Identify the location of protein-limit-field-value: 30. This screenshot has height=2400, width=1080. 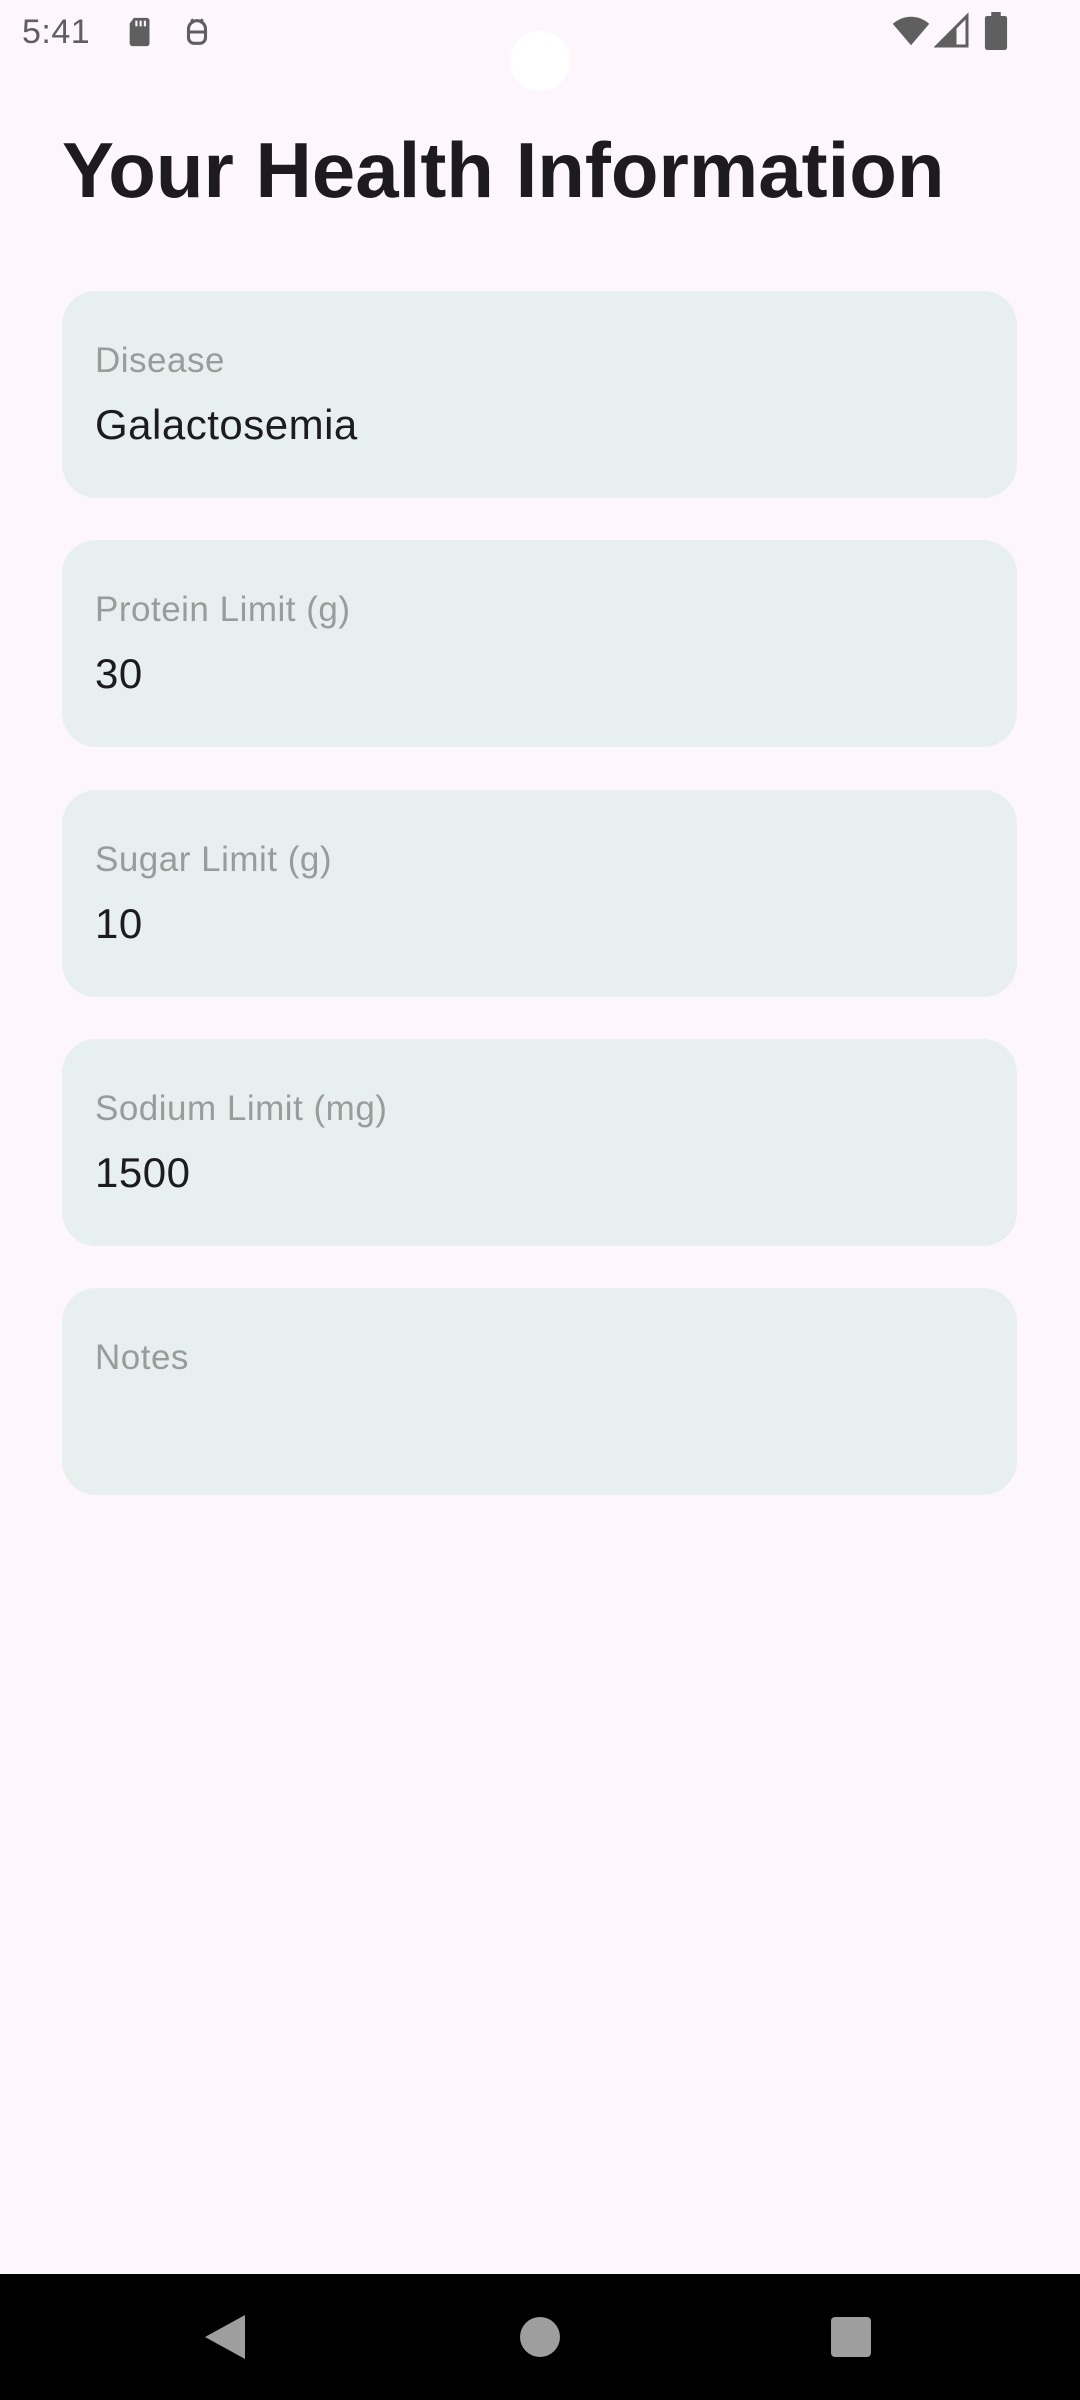
(119, 673).